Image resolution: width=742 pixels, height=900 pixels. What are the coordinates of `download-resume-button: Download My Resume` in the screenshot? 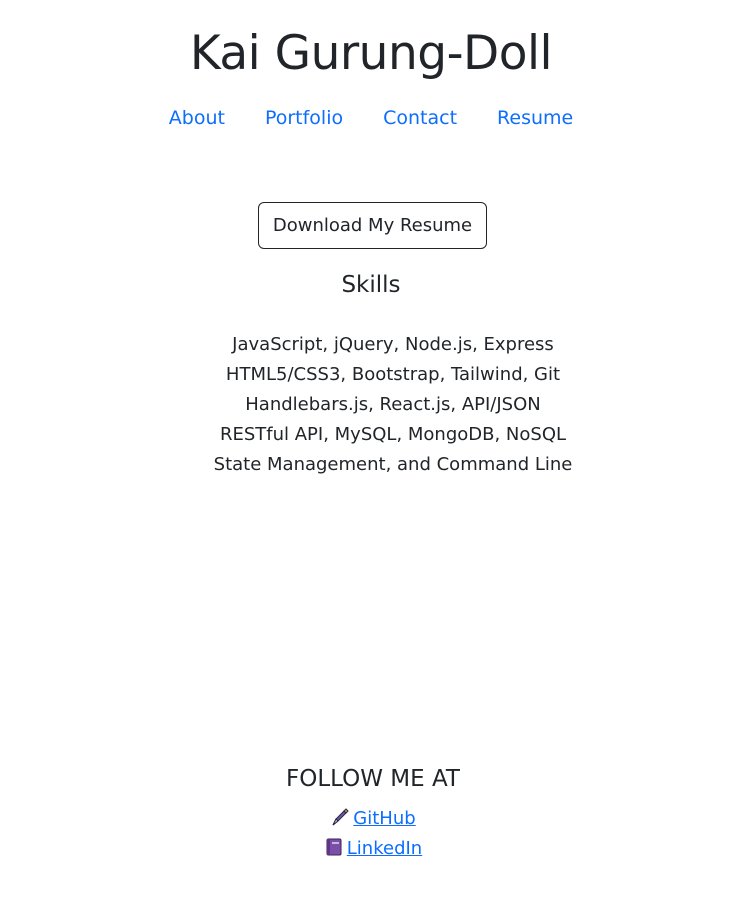 It's located at (372, 225).